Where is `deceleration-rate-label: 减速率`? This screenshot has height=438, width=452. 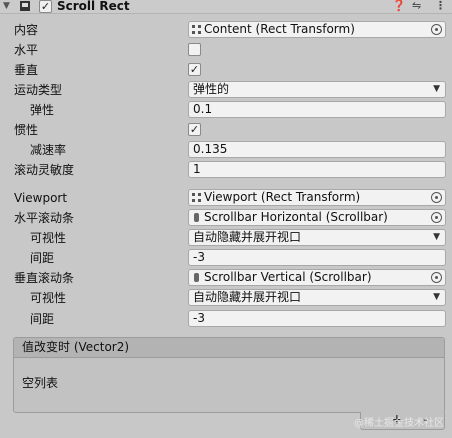
deceleration-rate-label: 减速率 is located at coordinates (48, 150).